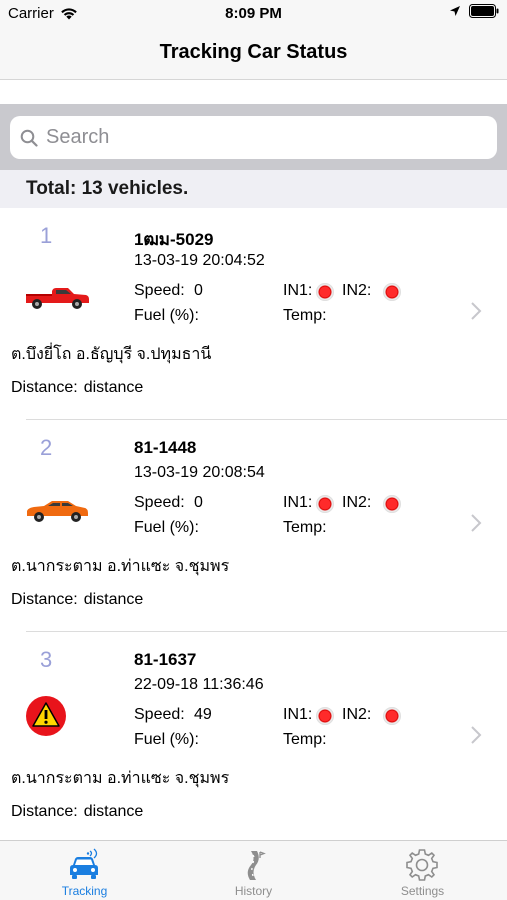 This screenshot has width=507, height=900. What do you see at coordinates (46, 716) in the screenshot?
I see `warning-icon` at bounding box center [46, 716].